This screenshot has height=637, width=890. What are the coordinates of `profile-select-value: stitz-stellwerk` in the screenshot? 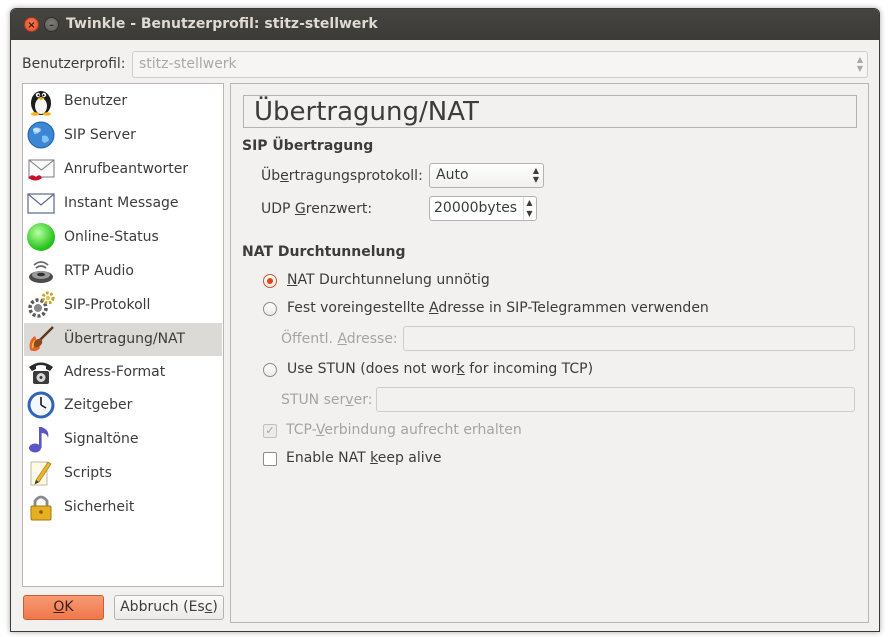 It's located at (188, 64).